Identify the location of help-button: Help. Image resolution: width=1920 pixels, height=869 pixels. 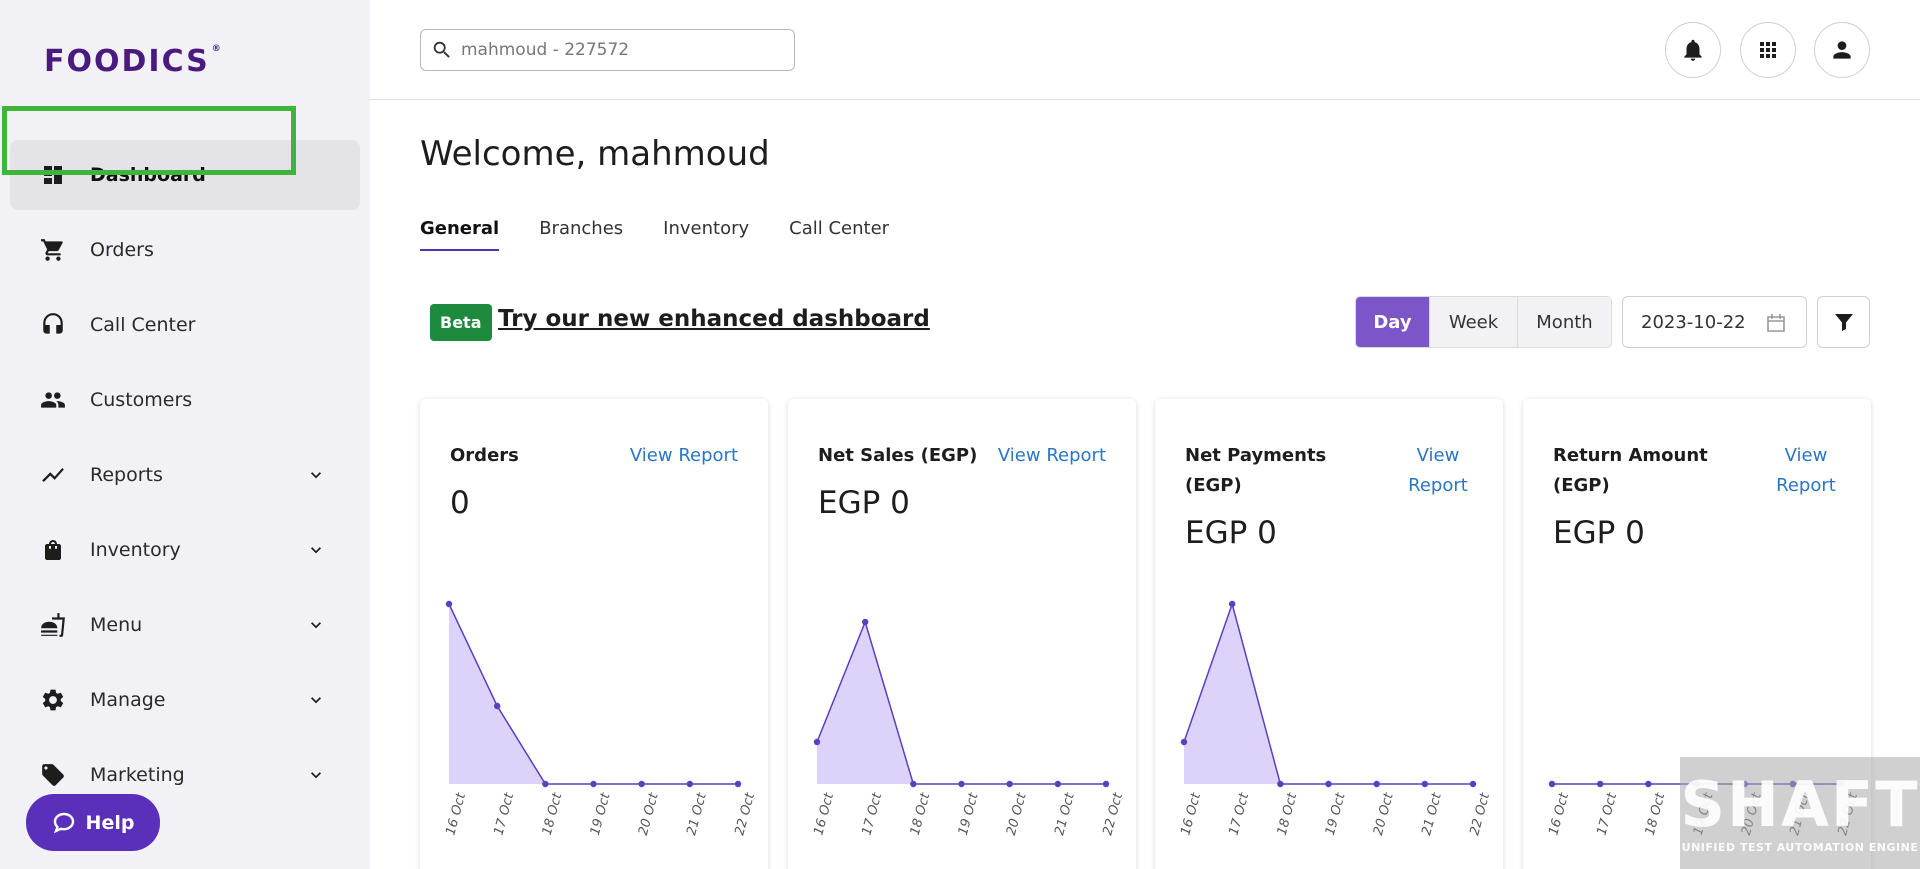
(93, 822).